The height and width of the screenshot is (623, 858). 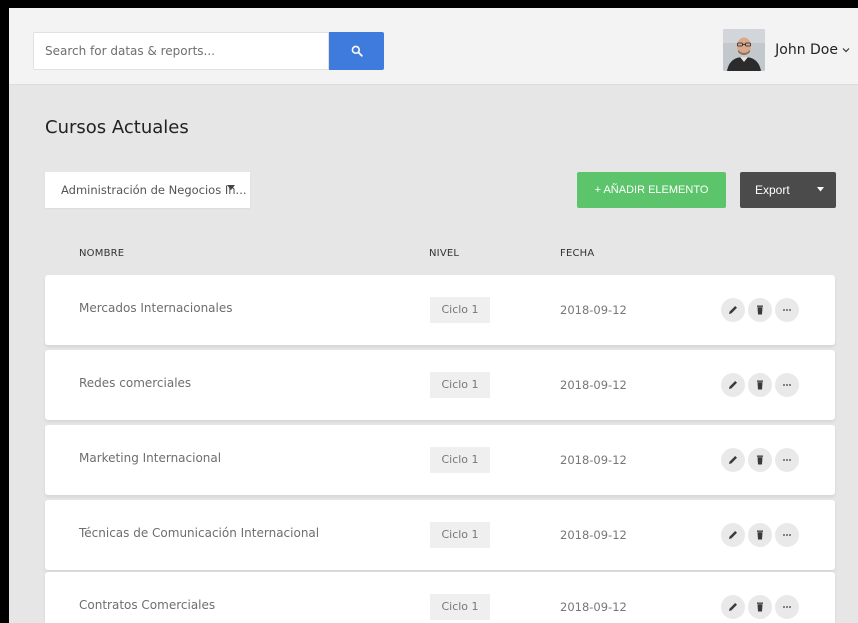 What do you see at coordinates (117, 127) in the screenshot?
I see `page-title: Cursos Actuales` at bounding box center [117, 127].